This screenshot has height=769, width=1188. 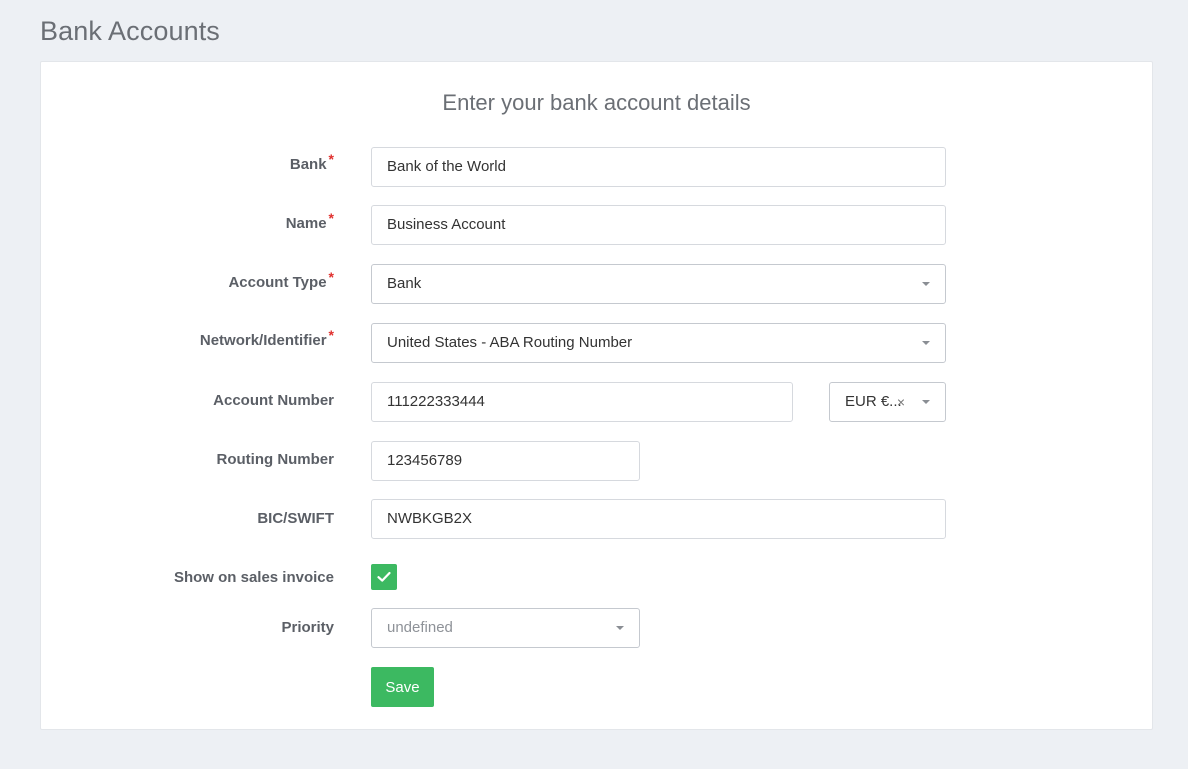 I want to click on name-label: Name *, so click(x=309, y=221).